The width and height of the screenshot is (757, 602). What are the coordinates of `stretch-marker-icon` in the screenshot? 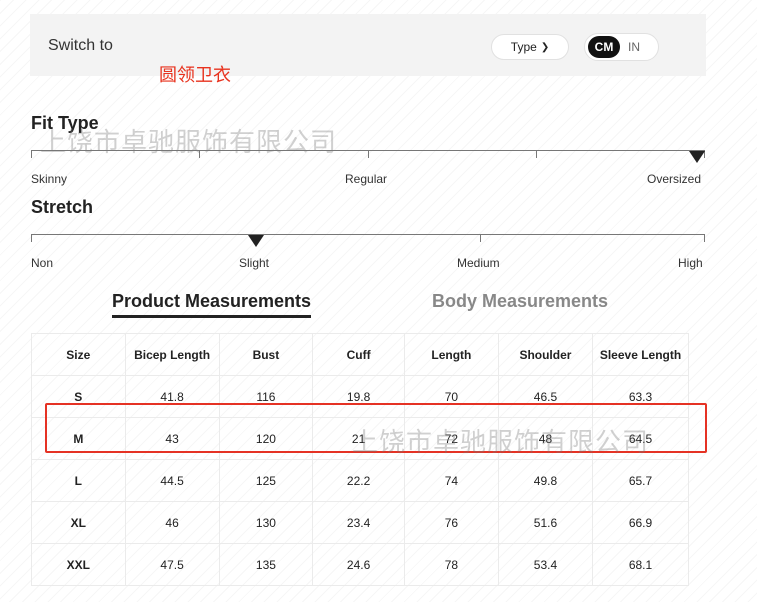 It's located at (256, 241).